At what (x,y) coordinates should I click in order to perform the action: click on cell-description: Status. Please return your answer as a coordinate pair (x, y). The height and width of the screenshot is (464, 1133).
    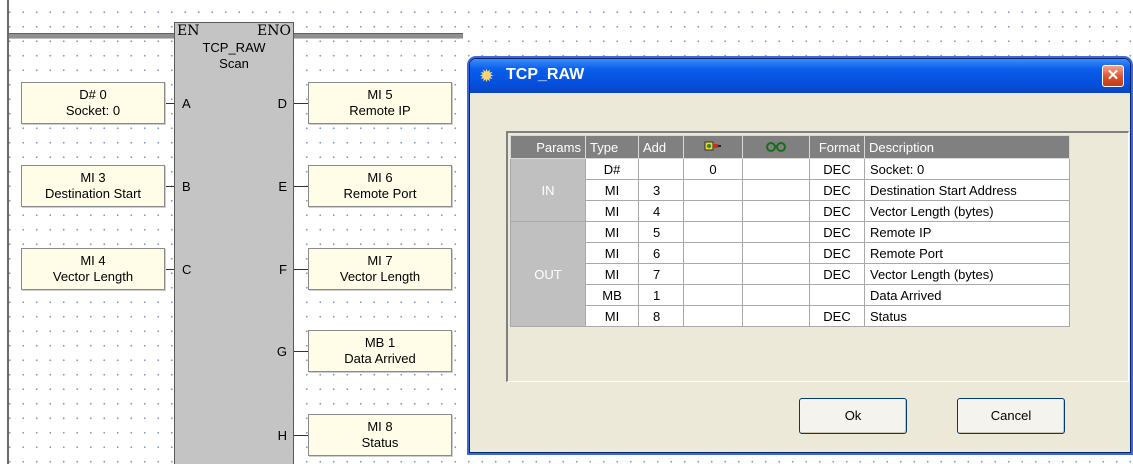
    Looking at the image, I should click on (967, 316).